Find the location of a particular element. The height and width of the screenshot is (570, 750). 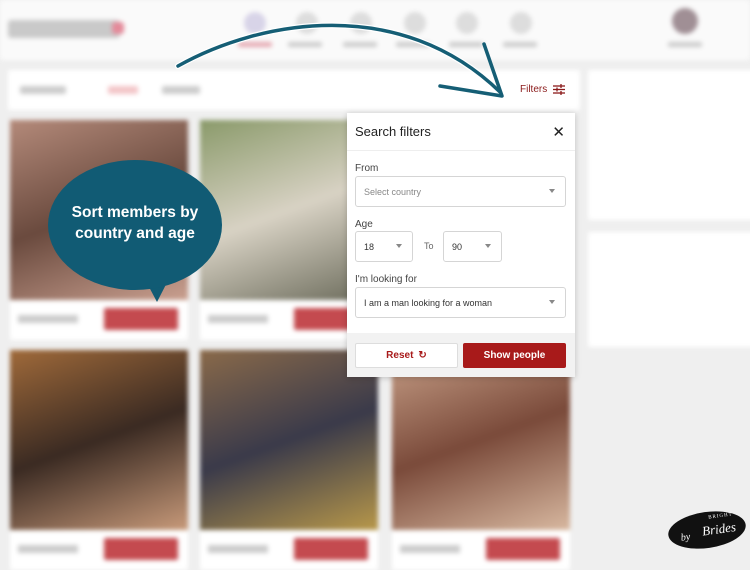

watermark-brand: Brides is located at coordinates (719, 529).